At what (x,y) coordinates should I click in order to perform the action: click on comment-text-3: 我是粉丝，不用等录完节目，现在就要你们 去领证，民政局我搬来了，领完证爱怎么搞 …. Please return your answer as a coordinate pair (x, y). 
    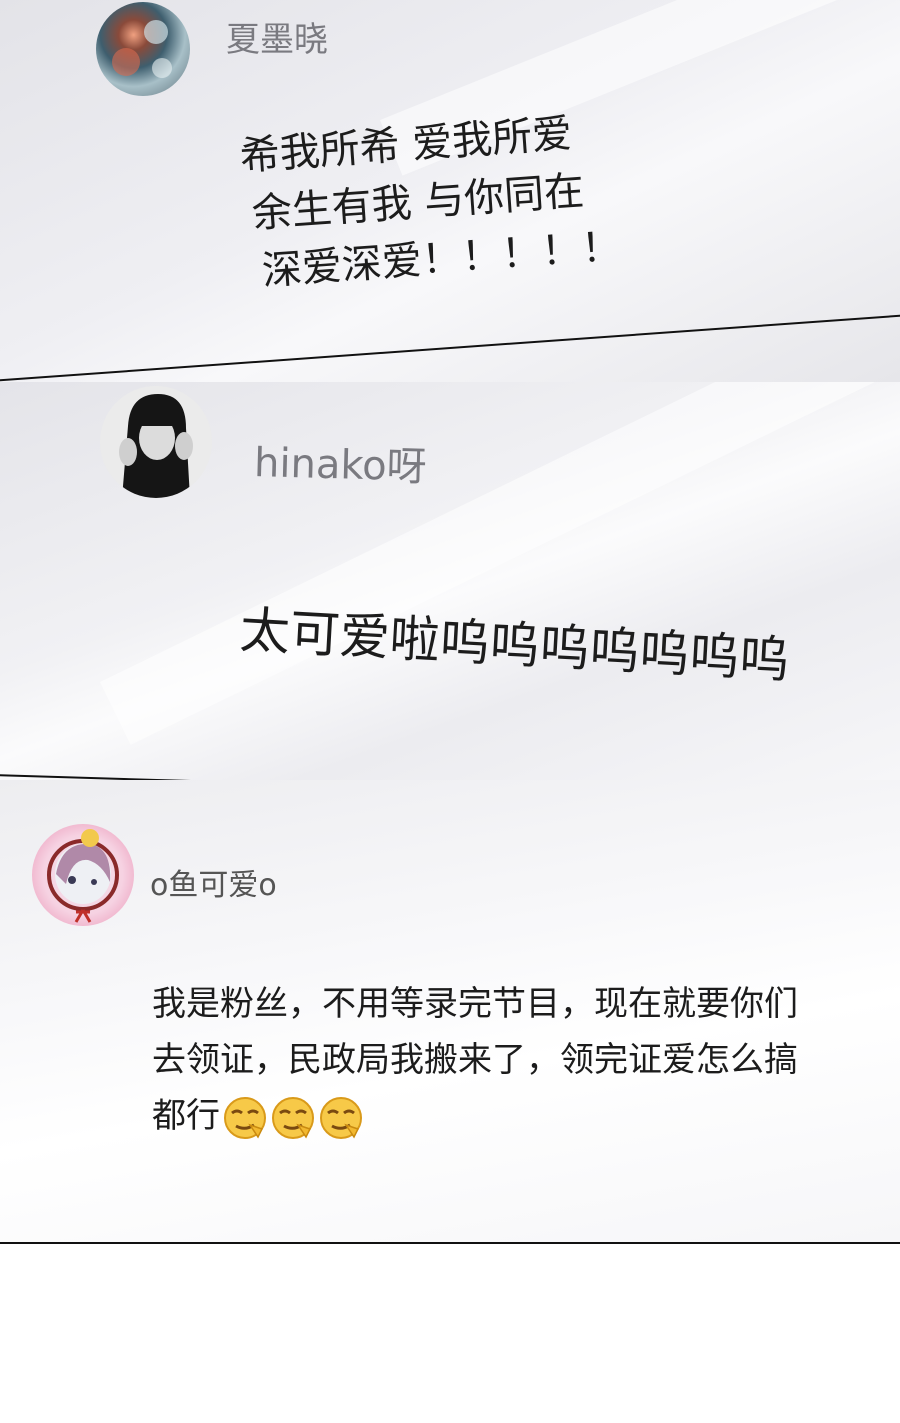
    Looking at the image, I should click on (475, 1060).